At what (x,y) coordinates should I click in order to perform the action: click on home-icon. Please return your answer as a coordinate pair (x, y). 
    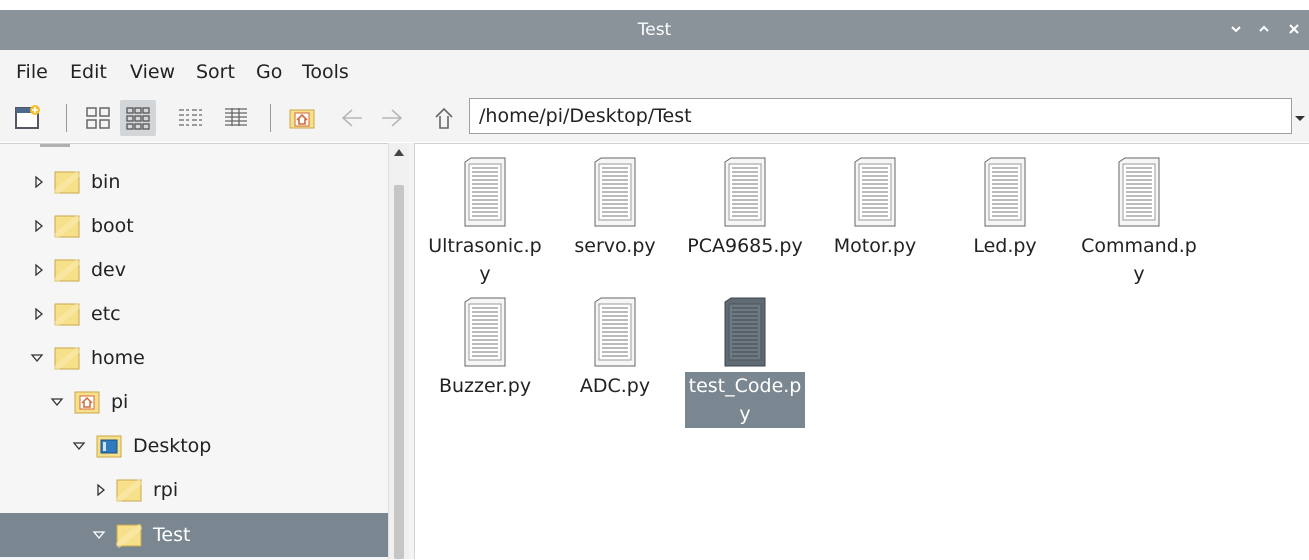
    Looking at the image, I should click on (302, 118).